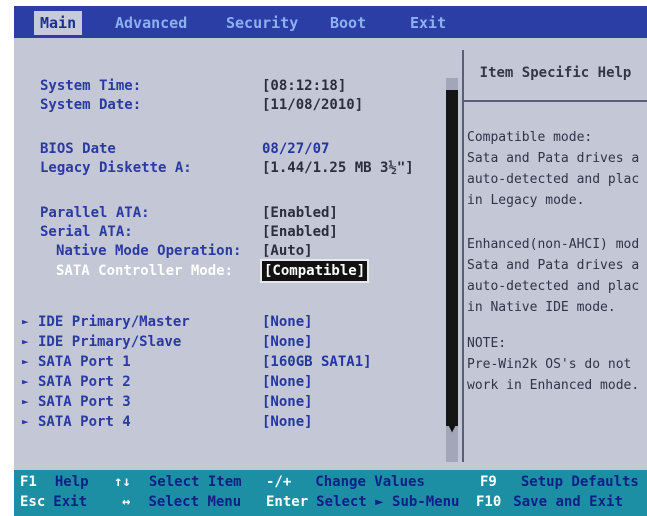  I want to click on sata-port-4-value: [None], so click(287, 422).